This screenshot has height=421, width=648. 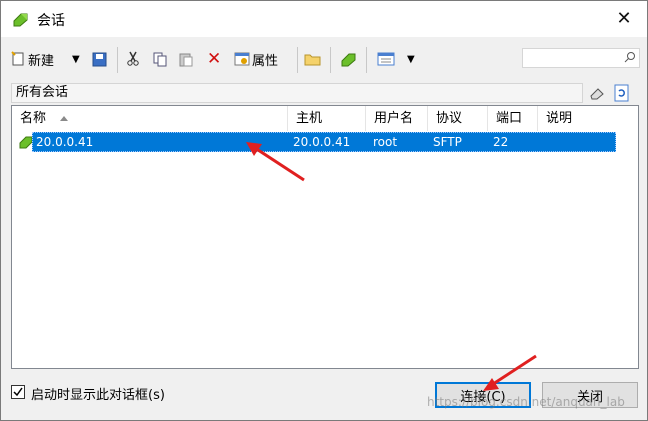 What do you see at coordinates (150, 118) in the screenshot?
I see `column-name: 名称` at bounding box center [150, 118].